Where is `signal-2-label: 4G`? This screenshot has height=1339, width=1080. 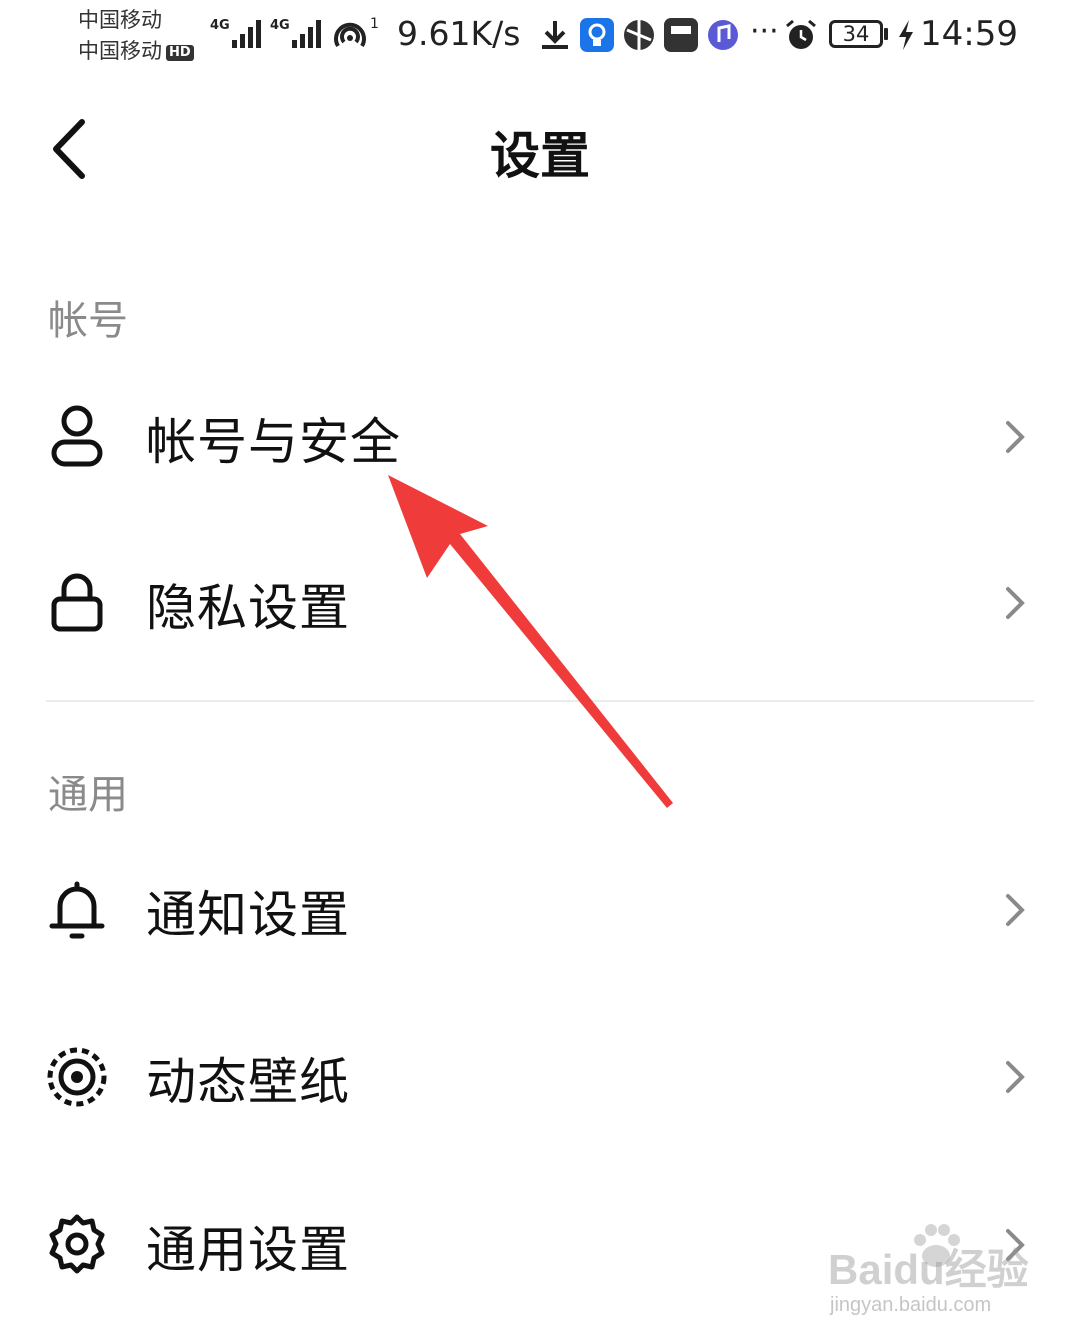 signal-2-label: 4G is located at coordinates (280, 25).